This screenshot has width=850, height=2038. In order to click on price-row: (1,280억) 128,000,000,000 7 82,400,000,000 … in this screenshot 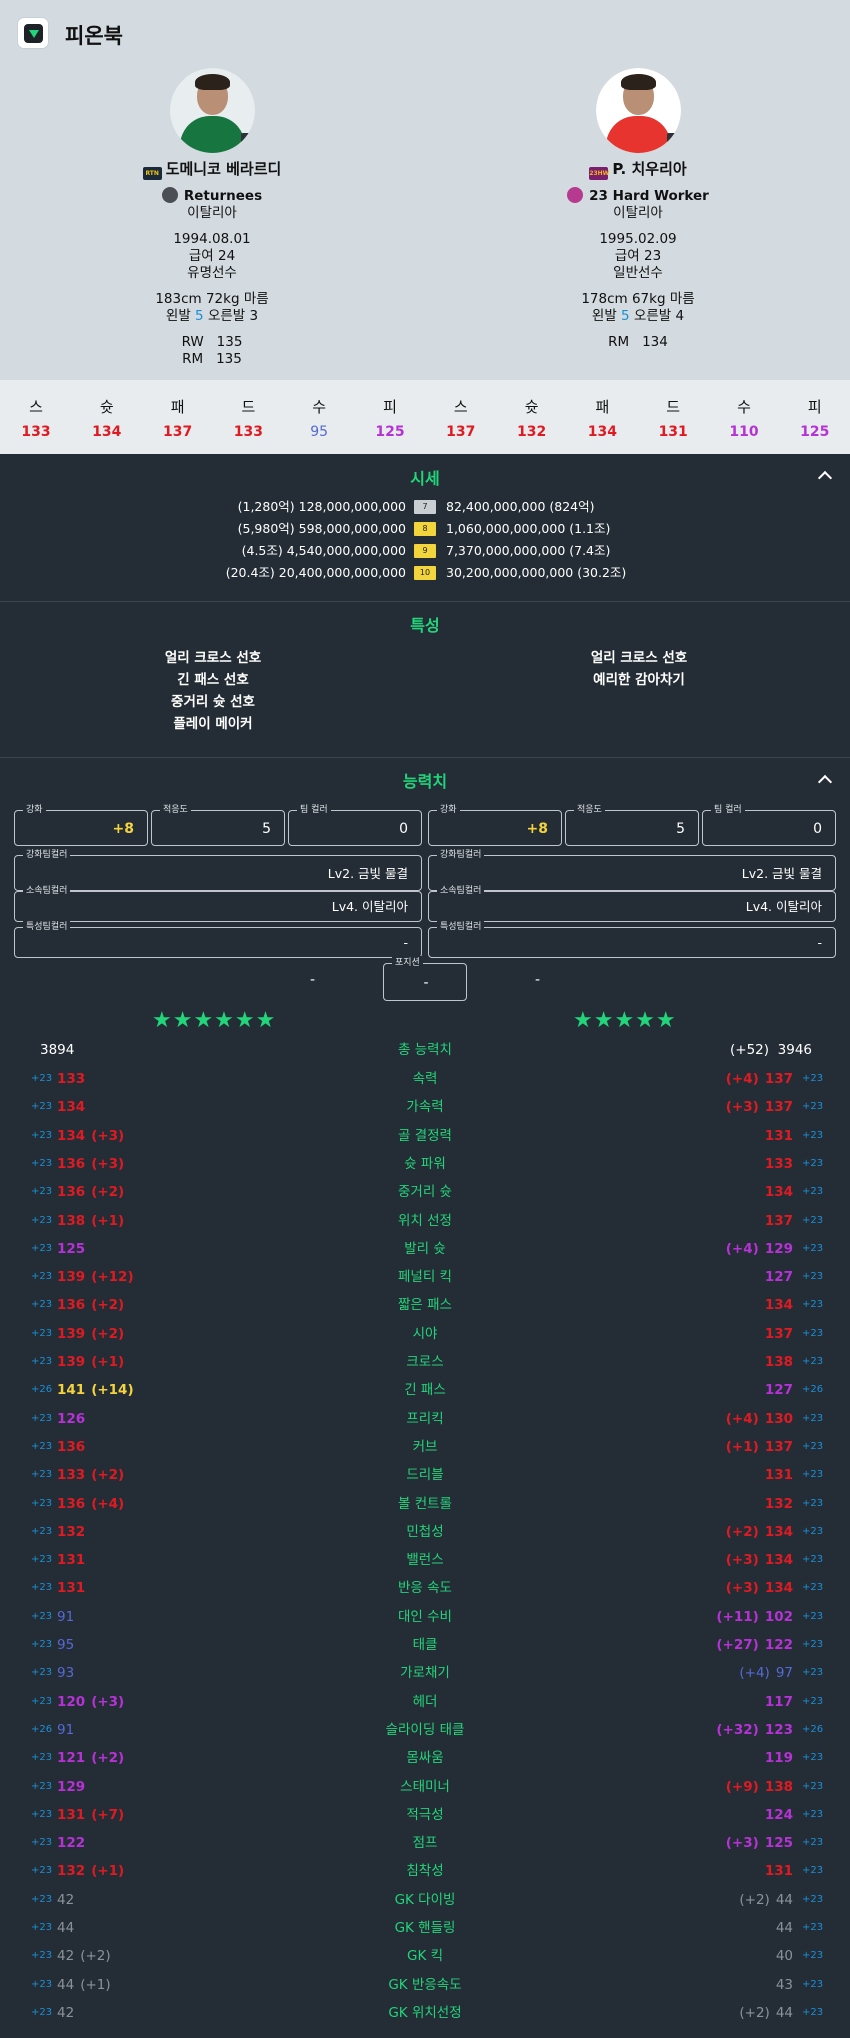, I will do `click(425, 507)`.